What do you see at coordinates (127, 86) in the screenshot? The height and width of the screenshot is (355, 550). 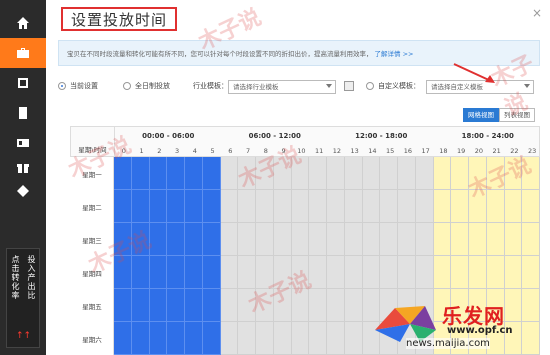 I see `radio-full-day` at bounding box center [127, 86].